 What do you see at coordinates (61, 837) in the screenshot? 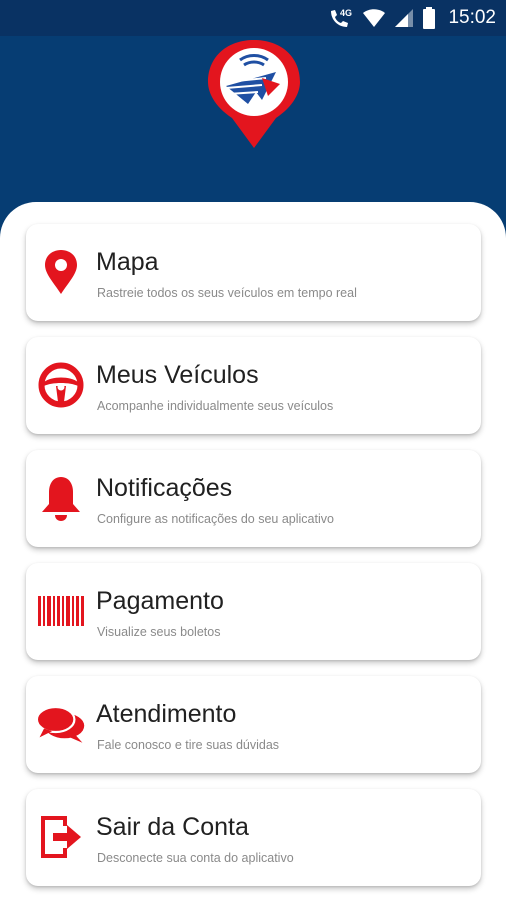
I see `logout-icon` at bounding box center [61, 837].